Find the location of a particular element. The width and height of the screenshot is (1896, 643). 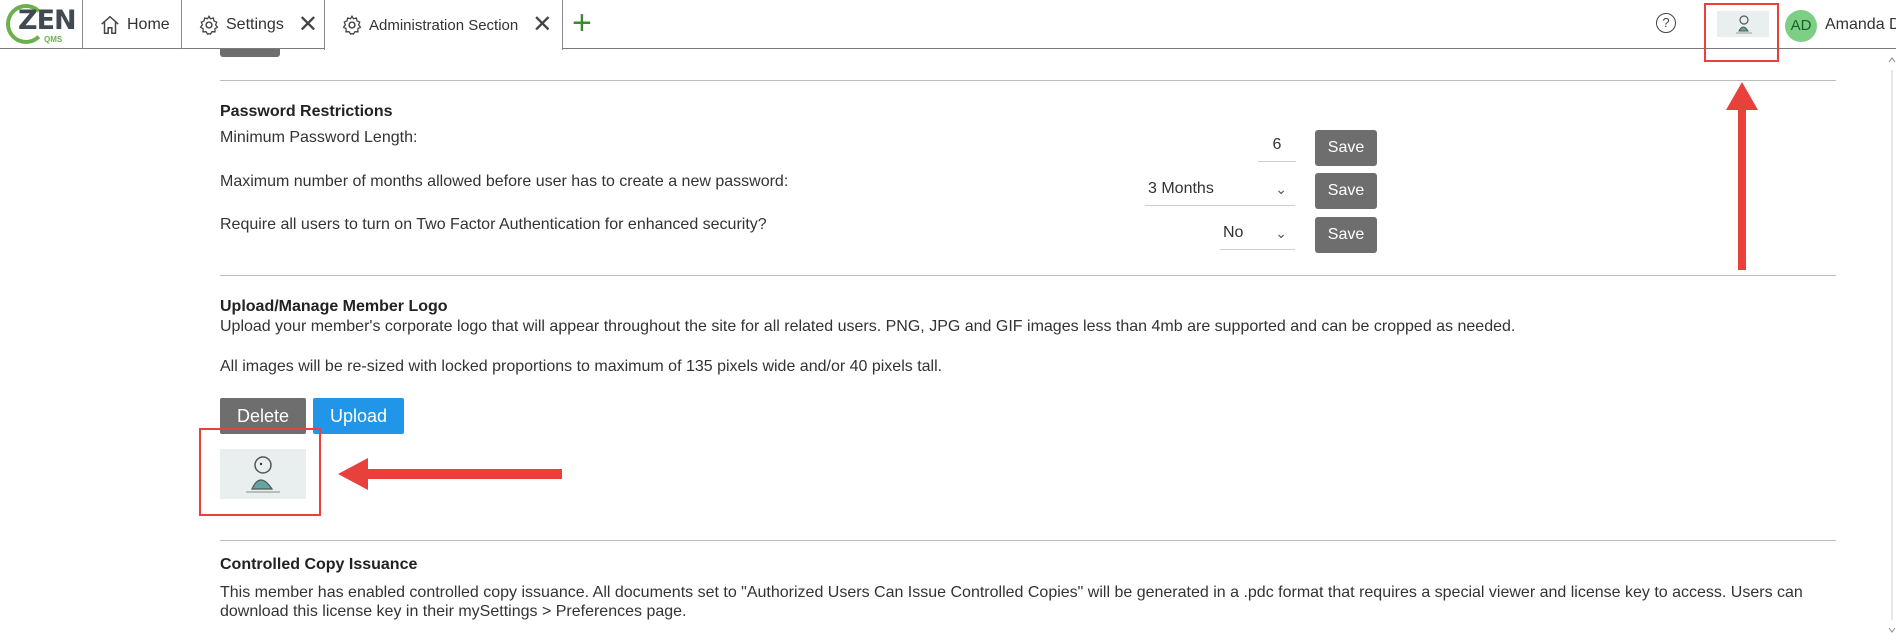

save-min-length-button: Save is located at coordinates (1346, 148).